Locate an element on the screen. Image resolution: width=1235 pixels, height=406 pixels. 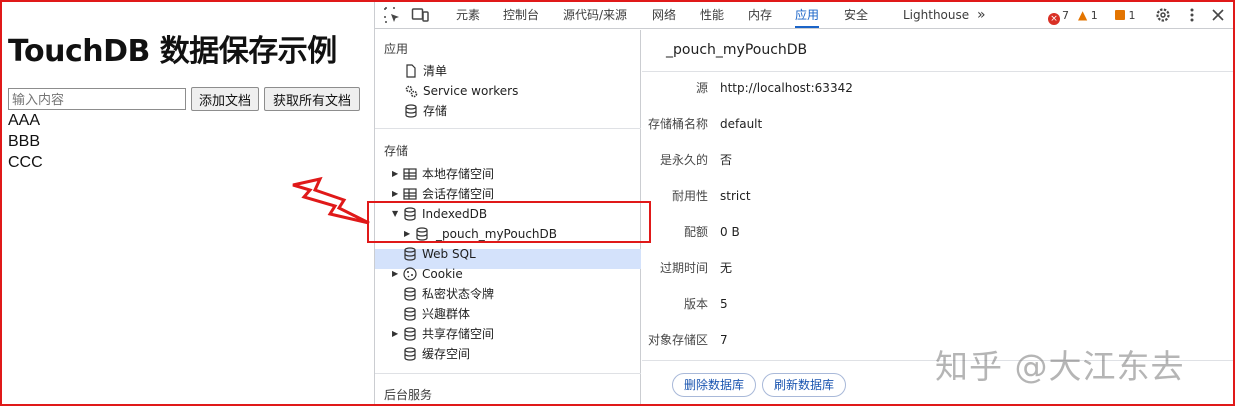
section-storage: 存储 is located at coordinates (396, 151).